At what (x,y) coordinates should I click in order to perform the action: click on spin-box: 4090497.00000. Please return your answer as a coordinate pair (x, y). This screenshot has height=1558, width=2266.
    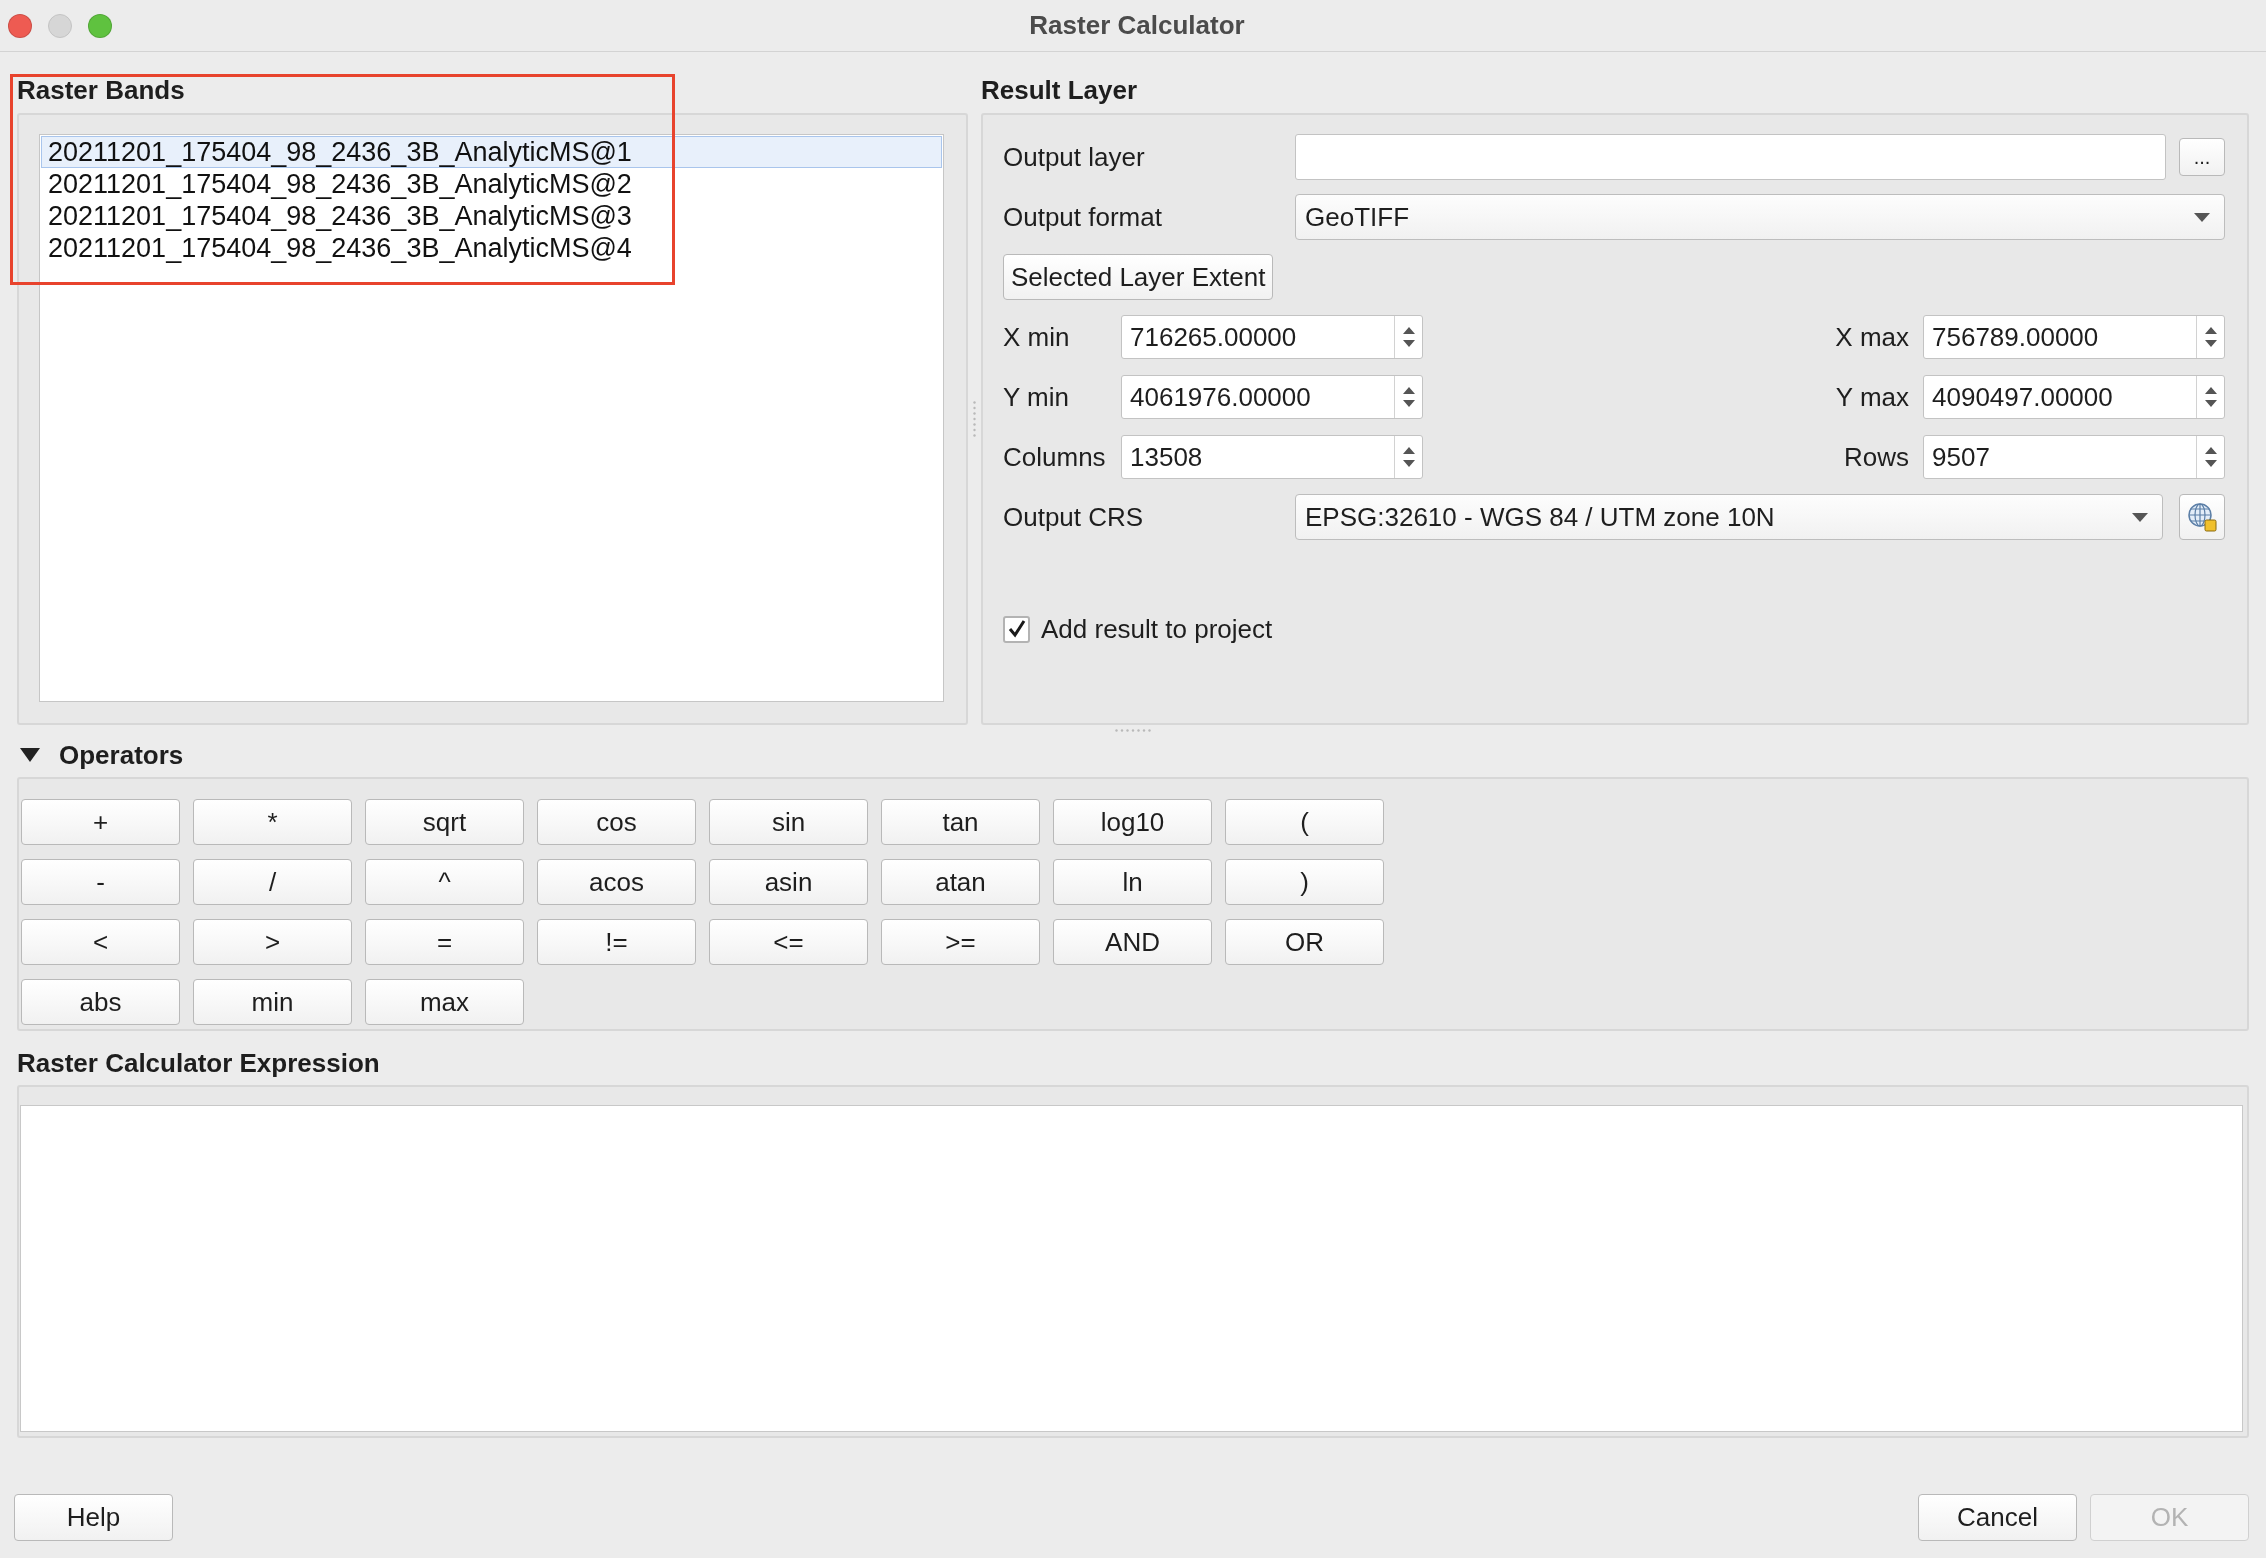
    Looking at the image, I should click on (2074, 397).